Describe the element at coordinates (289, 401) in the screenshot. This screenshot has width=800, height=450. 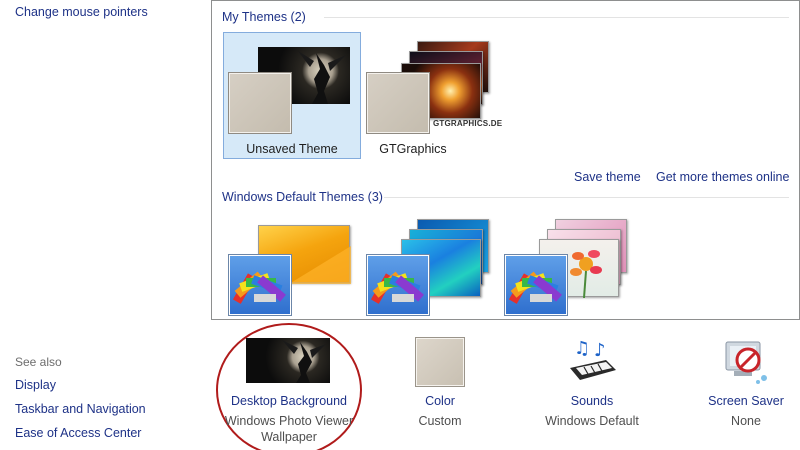
I see `desktop-background-title: Desktop Background` at that location.